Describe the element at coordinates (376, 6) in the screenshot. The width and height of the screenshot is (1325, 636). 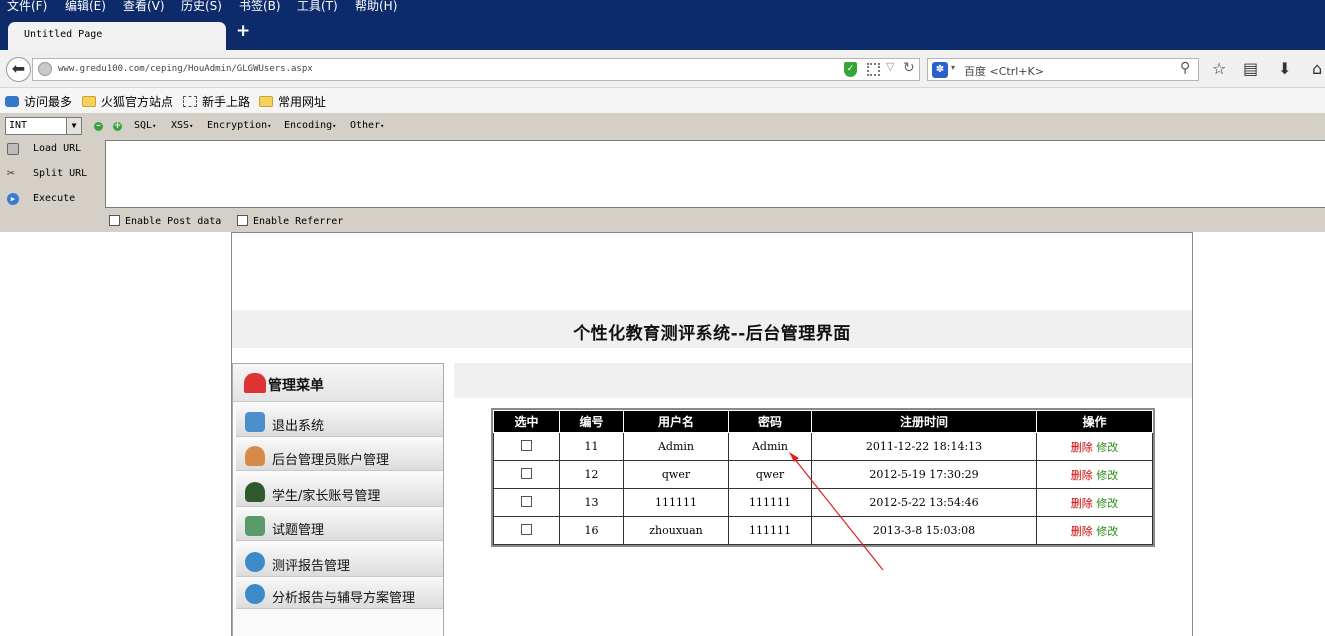
I see `menu-help: 帮助(H)` at that location.